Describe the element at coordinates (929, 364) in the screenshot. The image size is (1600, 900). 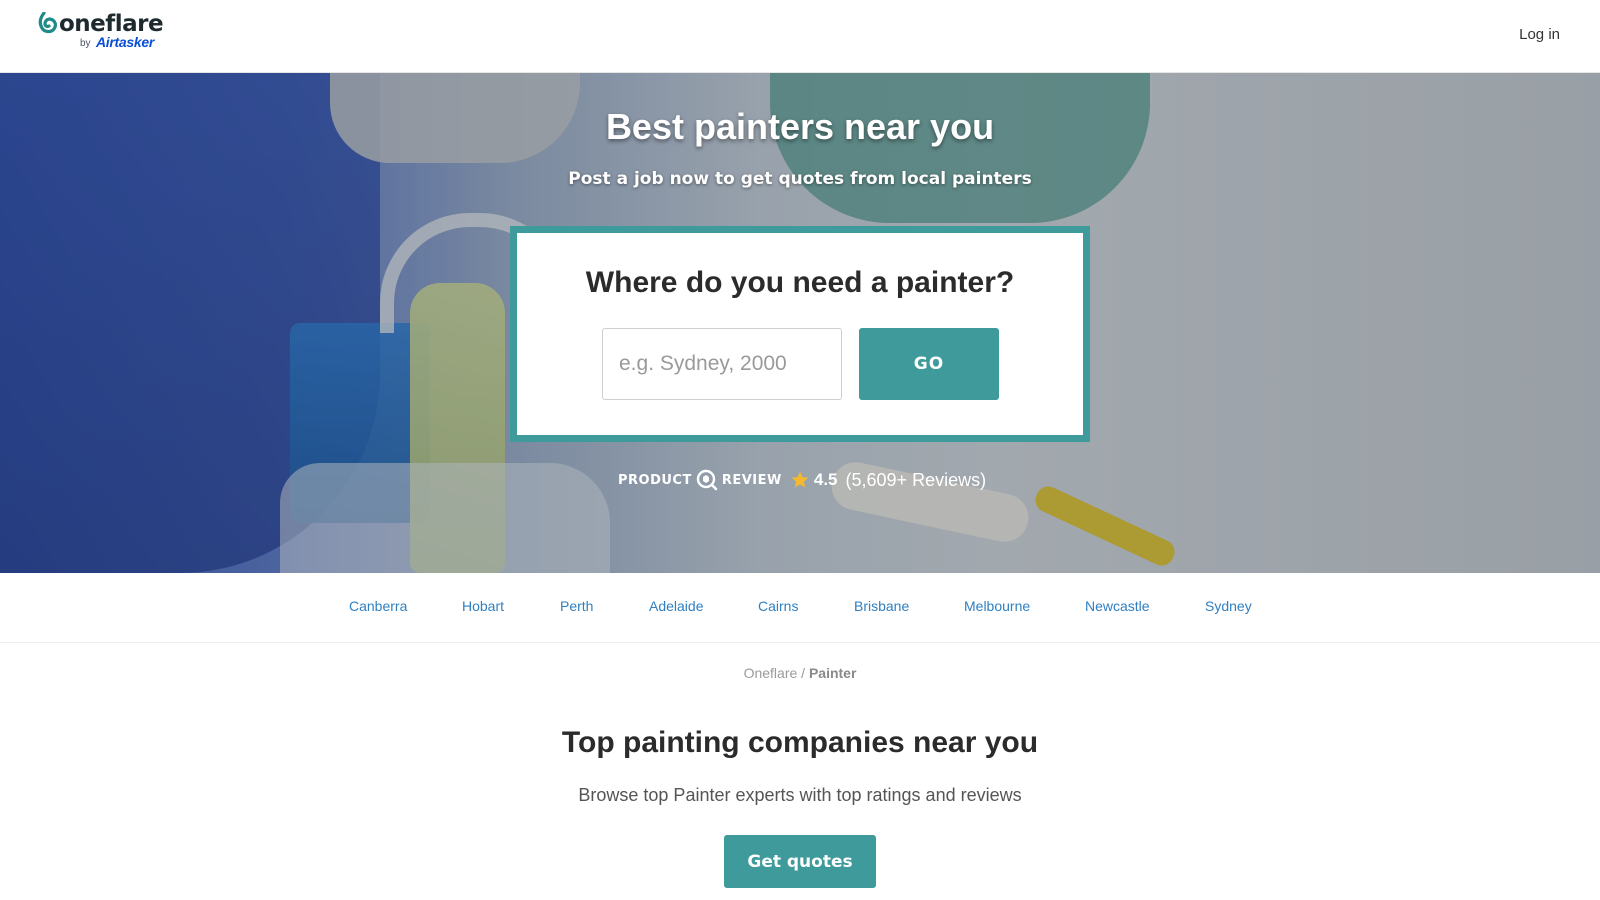
I see `go-button: GO` at that location.